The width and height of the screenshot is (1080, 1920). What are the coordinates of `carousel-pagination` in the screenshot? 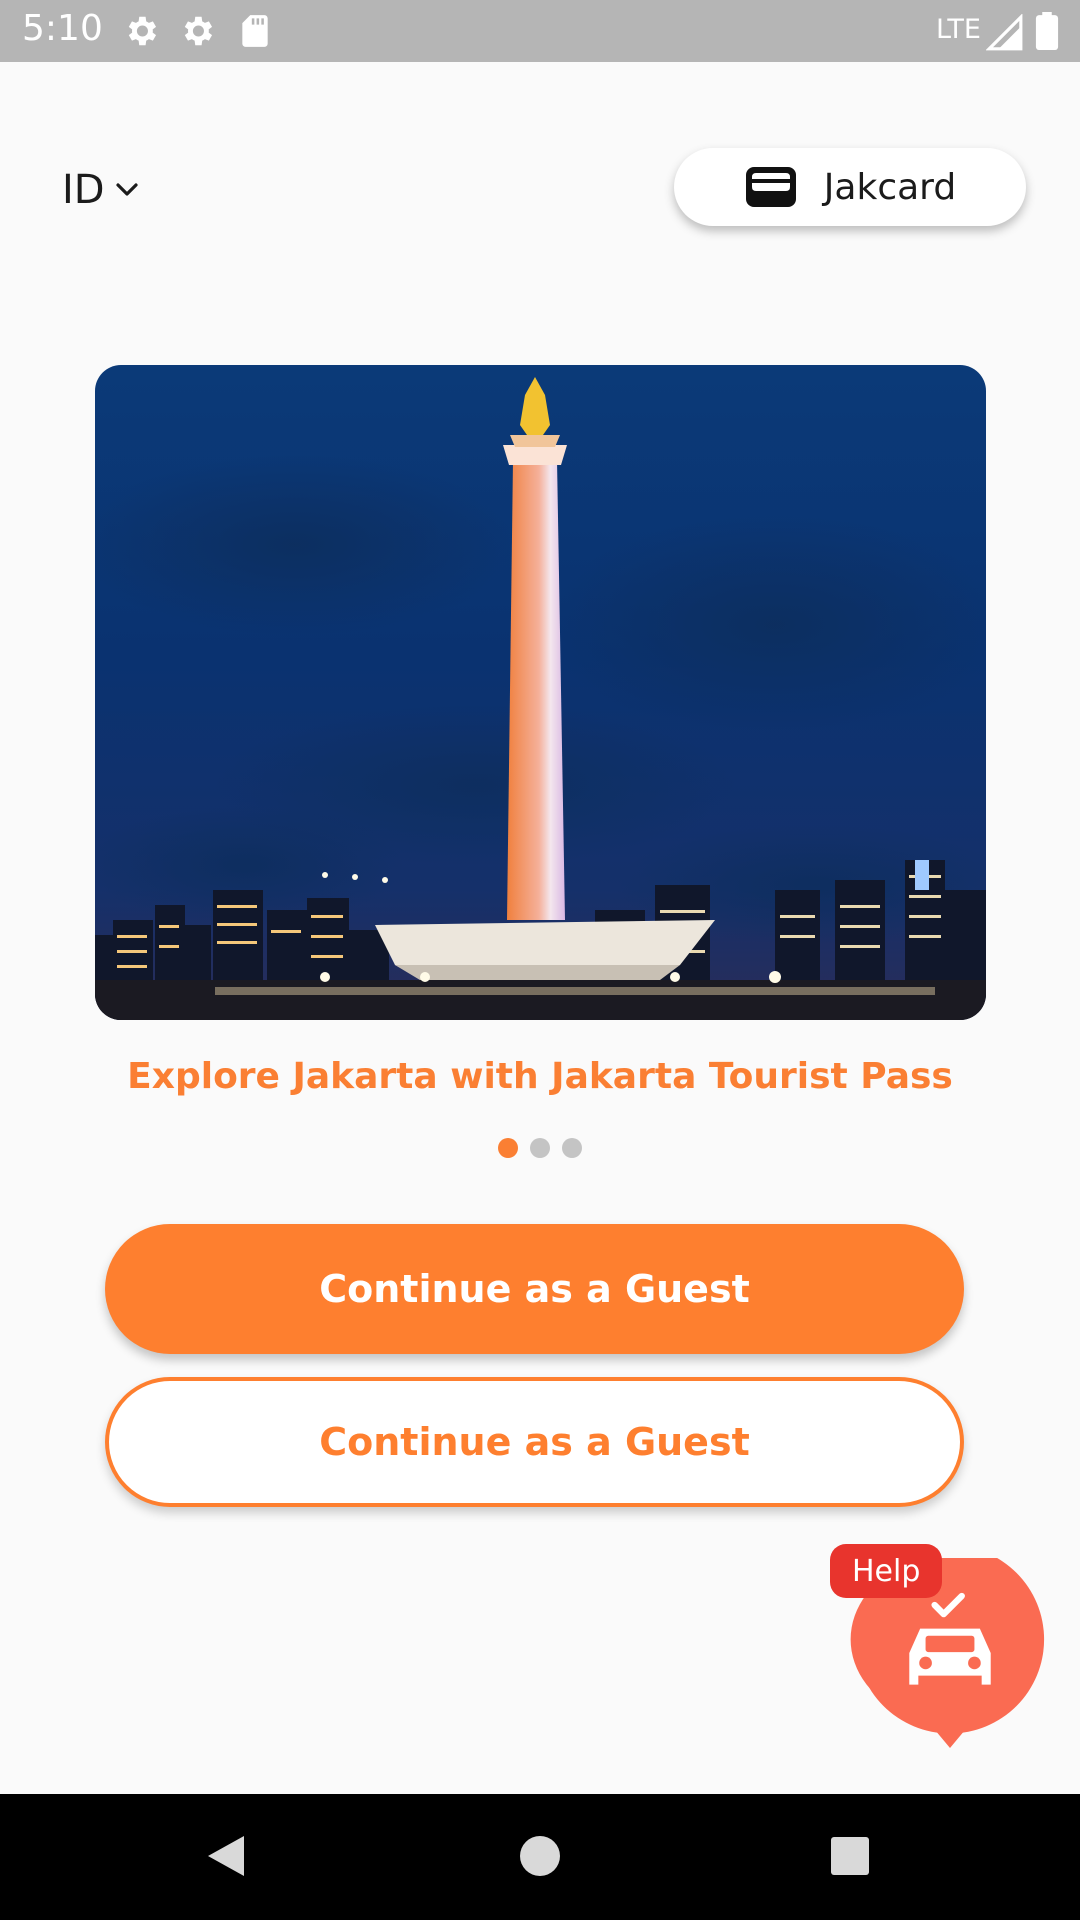 It's located at (540, 1148).